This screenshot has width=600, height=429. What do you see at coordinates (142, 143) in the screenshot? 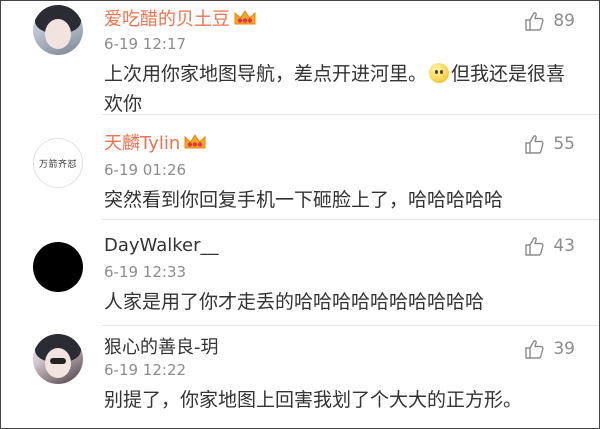
I see `username: 天麟Tylin` at bounding box center [142, 143].